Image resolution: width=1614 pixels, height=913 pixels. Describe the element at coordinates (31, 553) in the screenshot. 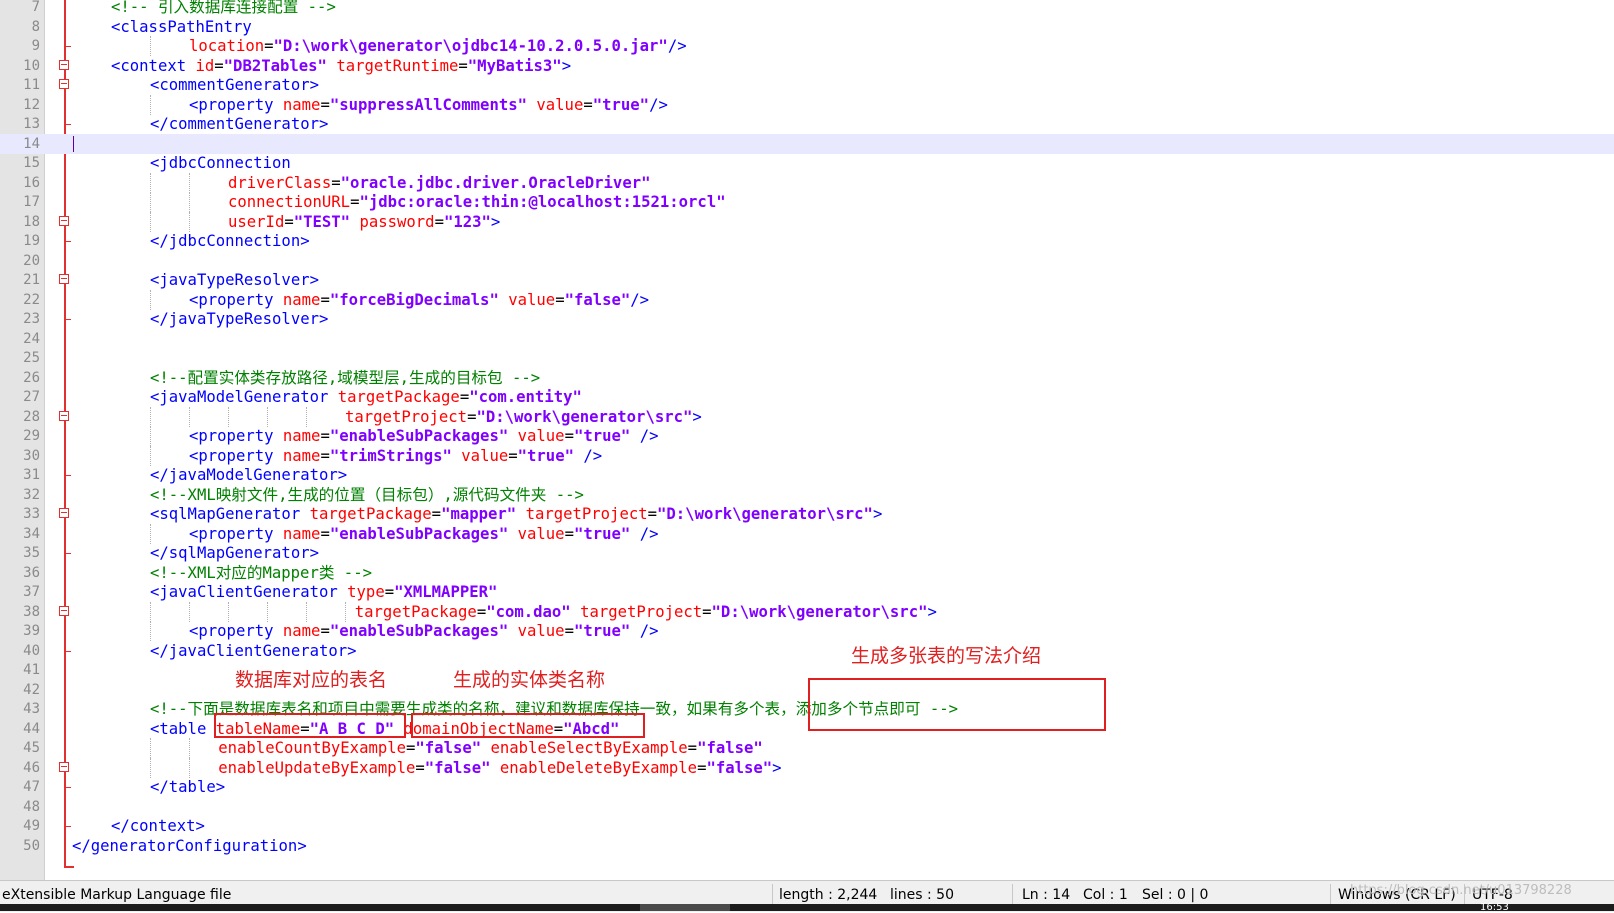

I see `line-number: 35` at that location.